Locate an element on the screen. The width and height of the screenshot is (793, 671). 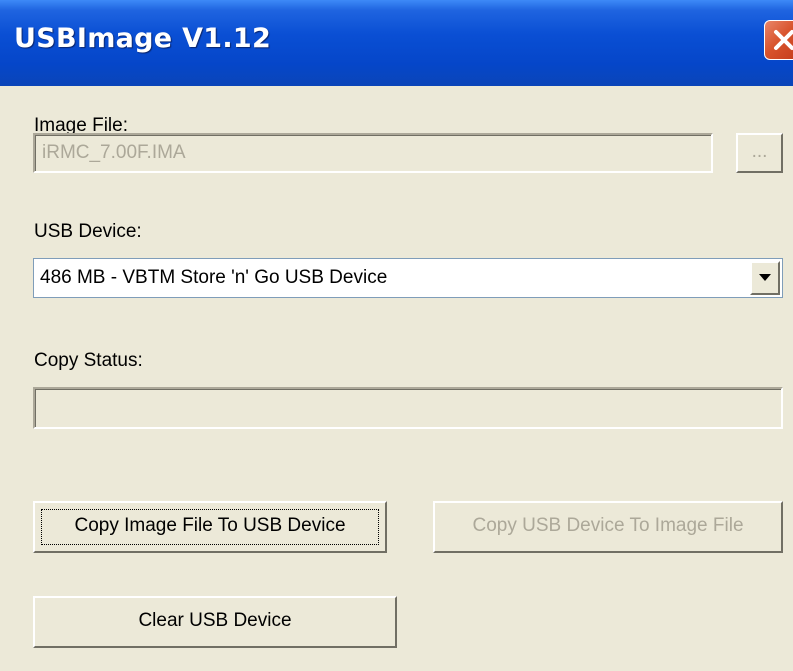
image-file-field: iRMC_7.00F.IMA is located at coordinates (373, 153).